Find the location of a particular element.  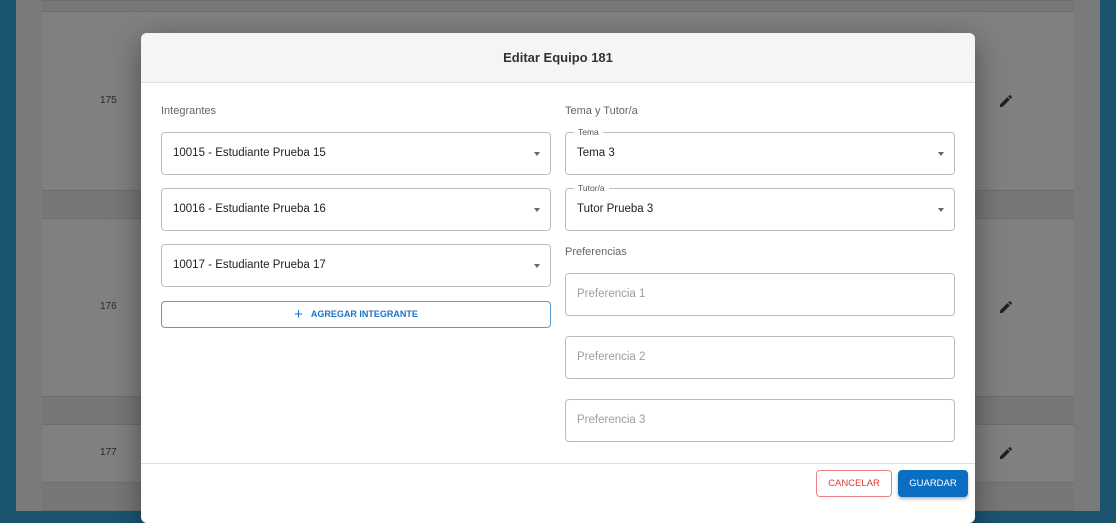

topic-section-label: Tema y Tutor/a is located at coordinates (601, 111).